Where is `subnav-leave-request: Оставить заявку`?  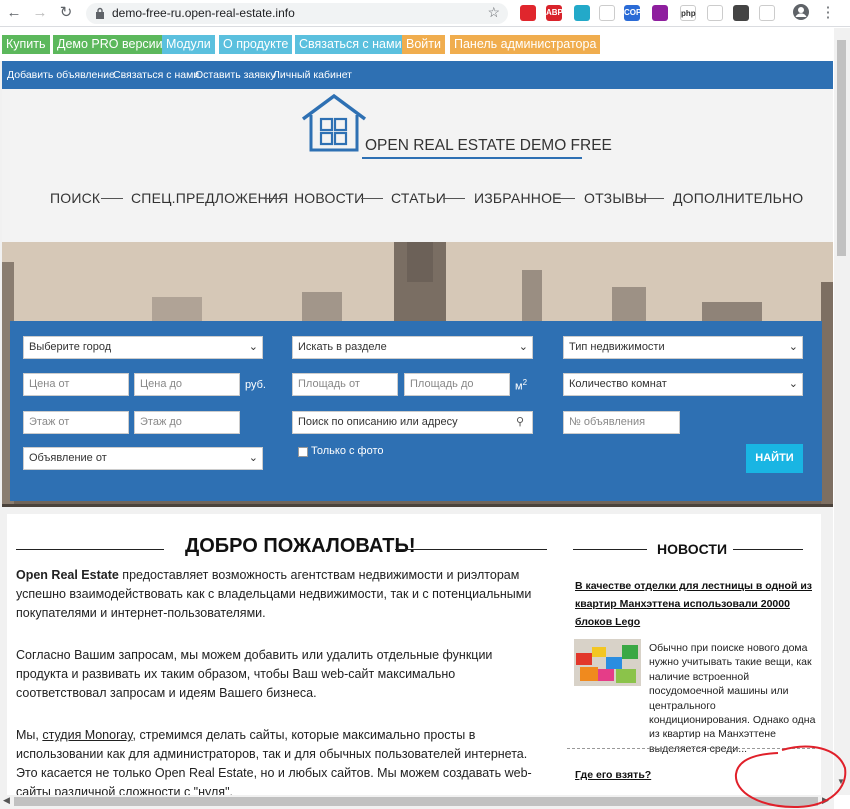
subnav-leave-request: Оставить заявку is located at coordinates (235, 75).